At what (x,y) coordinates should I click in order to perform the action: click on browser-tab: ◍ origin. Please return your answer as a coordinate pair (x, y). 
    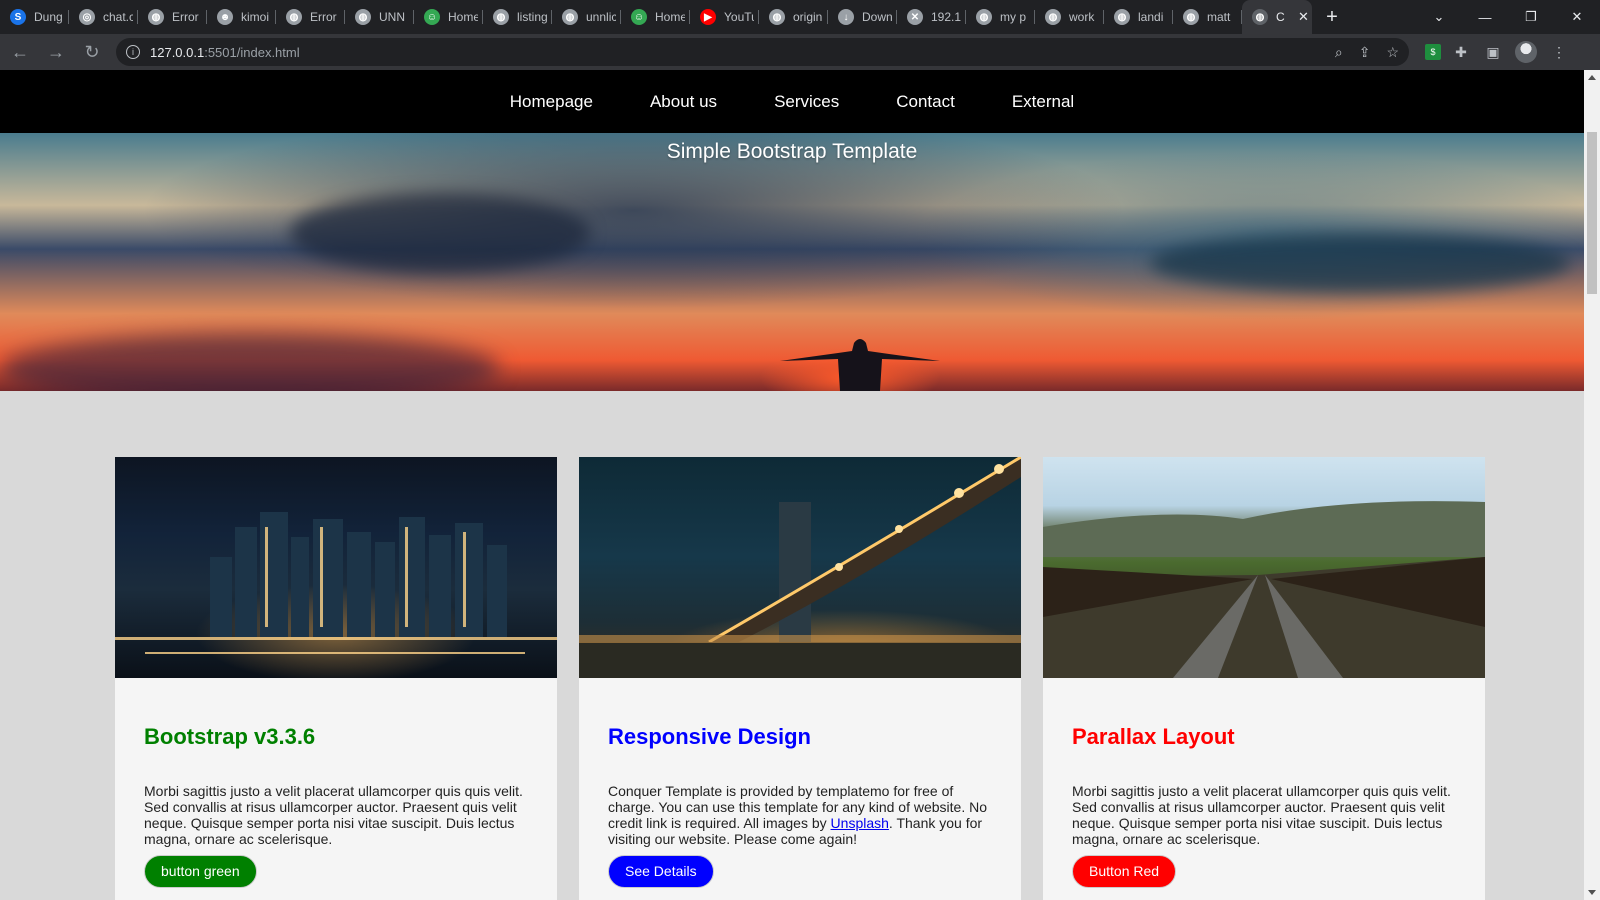
    Looking at the image, I should click on (793, 17).